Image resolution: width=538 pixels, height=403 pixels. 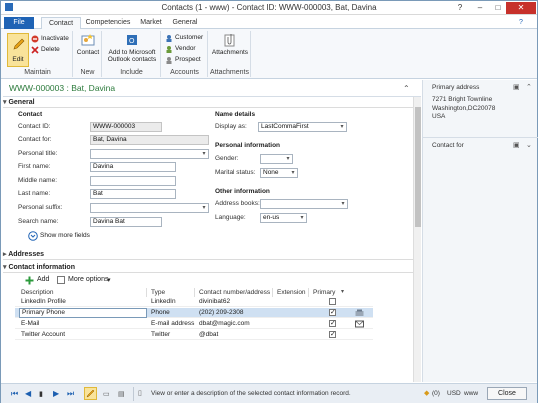 What do you see at coordinates (215, 301) in the screenshot?
I see `cell-contact: divinibat62` at bounding box center [215, 301].